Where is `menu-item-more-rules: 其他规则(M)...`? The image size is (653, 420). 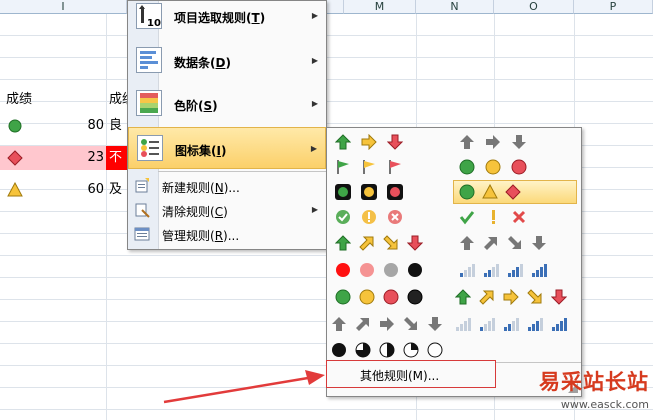
menu-item-more-rules: 其他规则(M)... is located at coordinates (411, 374).